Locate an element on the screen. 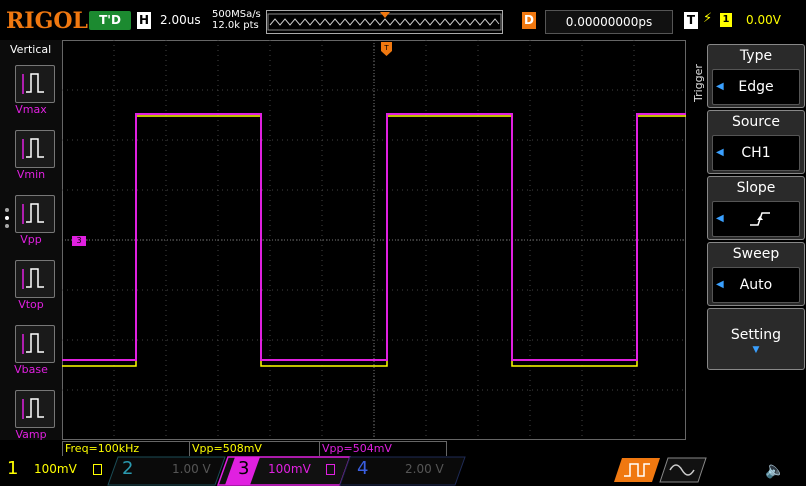  ch3-offset-marker: 3 is located at coordinates (79, 241).